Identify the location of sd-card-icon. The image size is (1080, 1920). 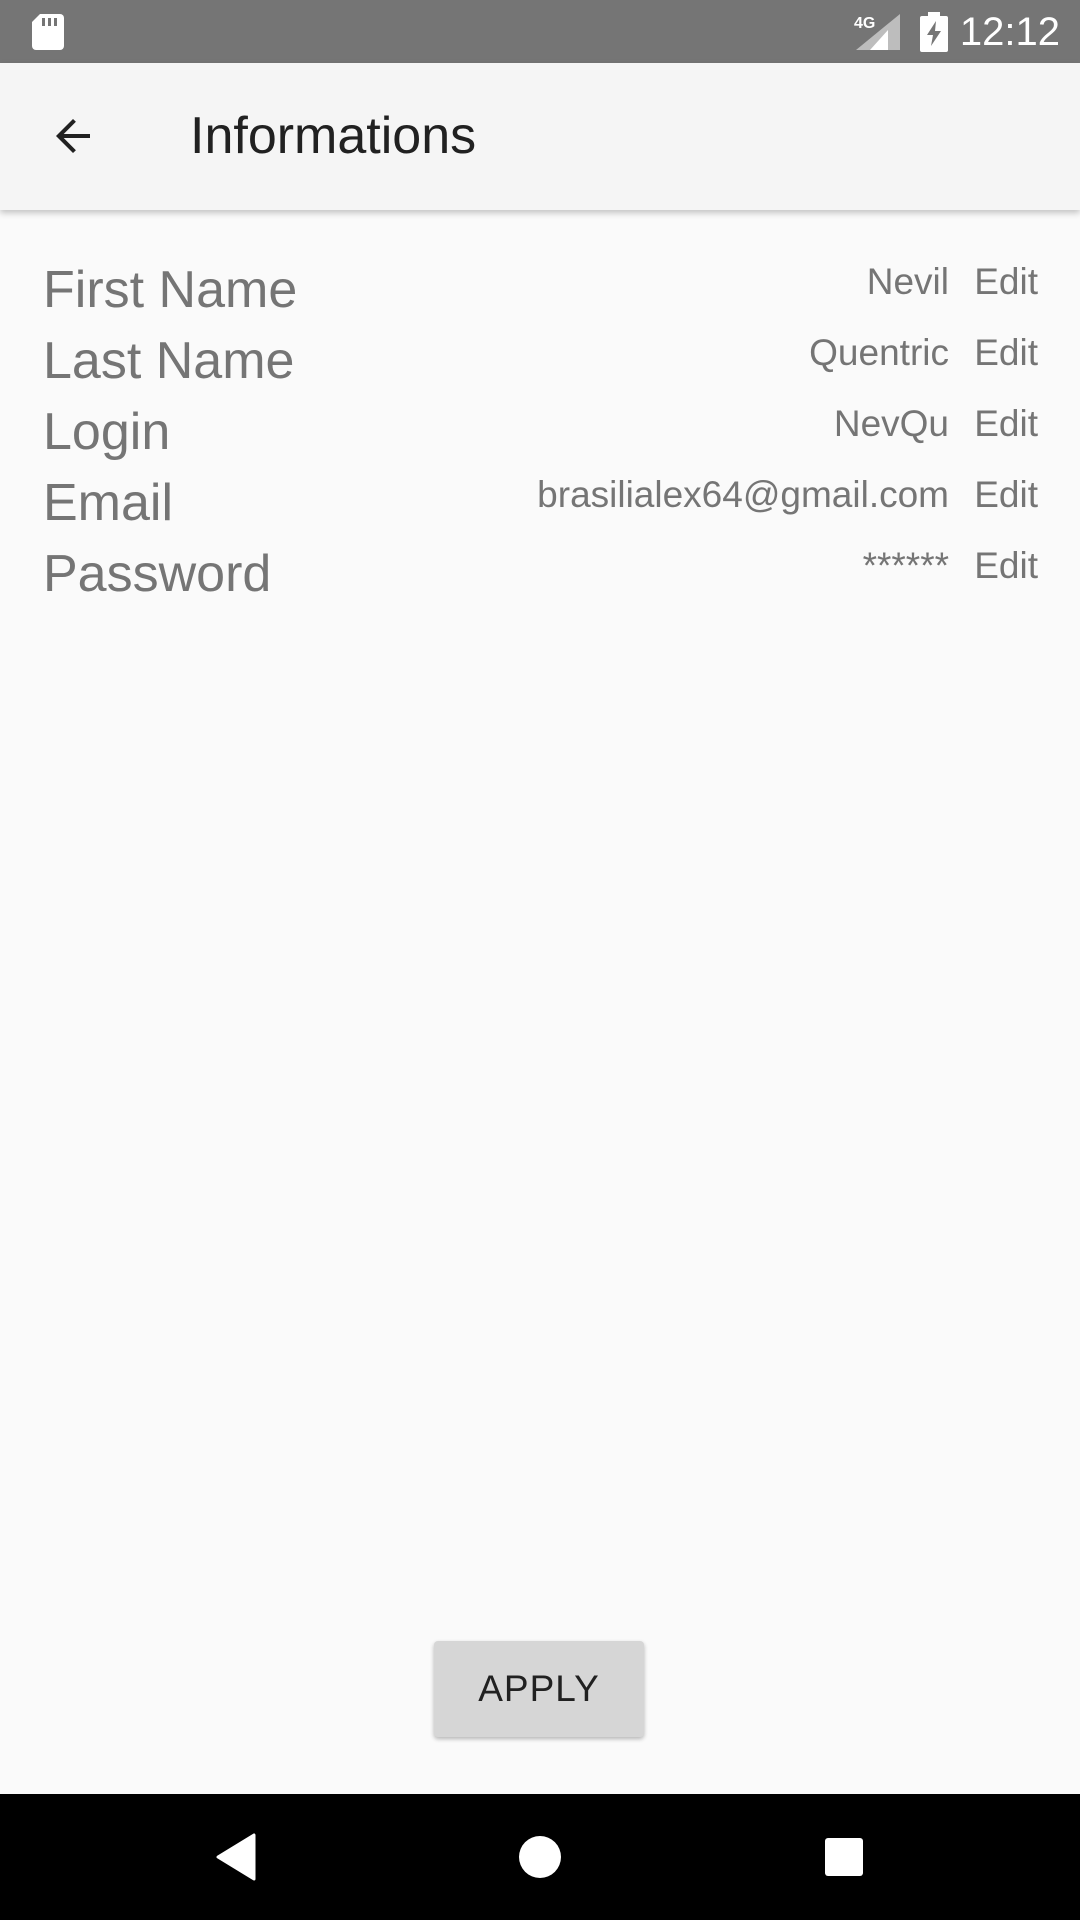
(48, 32).